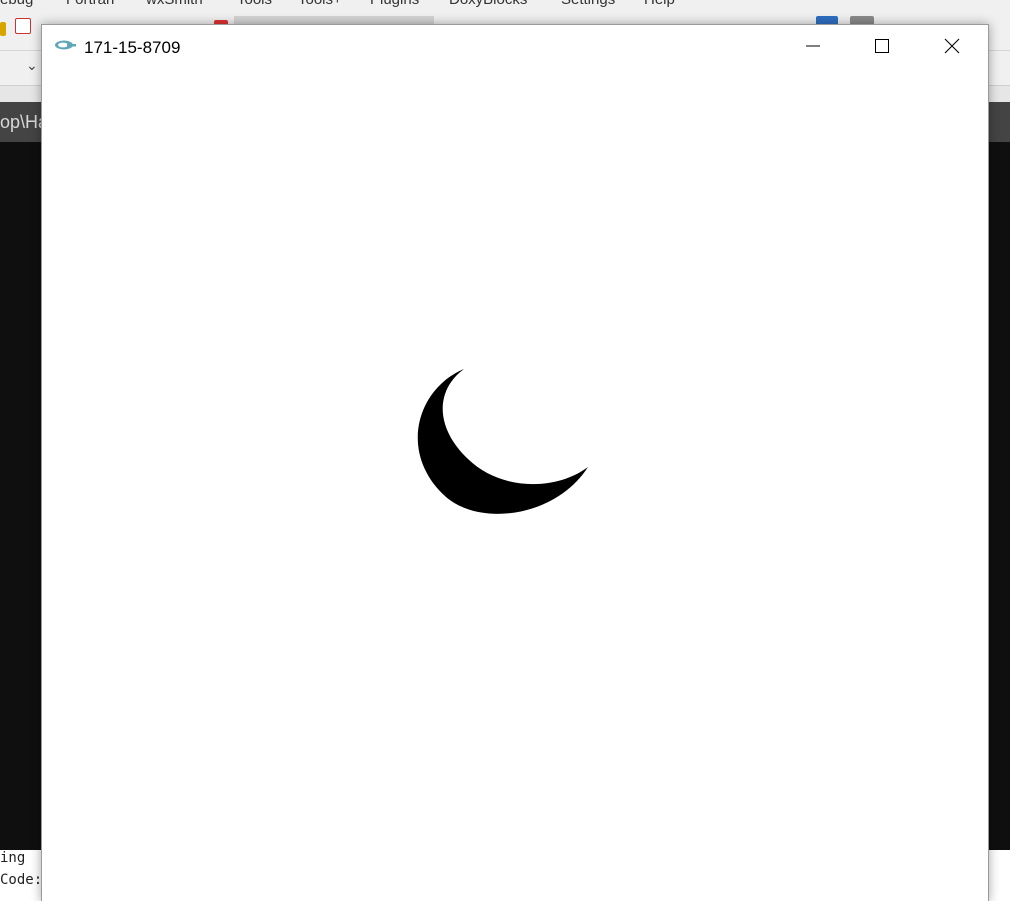 The image size is (1010, 901). Describe the element at coordinates (3, 29) in the screenshot. I see `toolbar-icon` at that location.